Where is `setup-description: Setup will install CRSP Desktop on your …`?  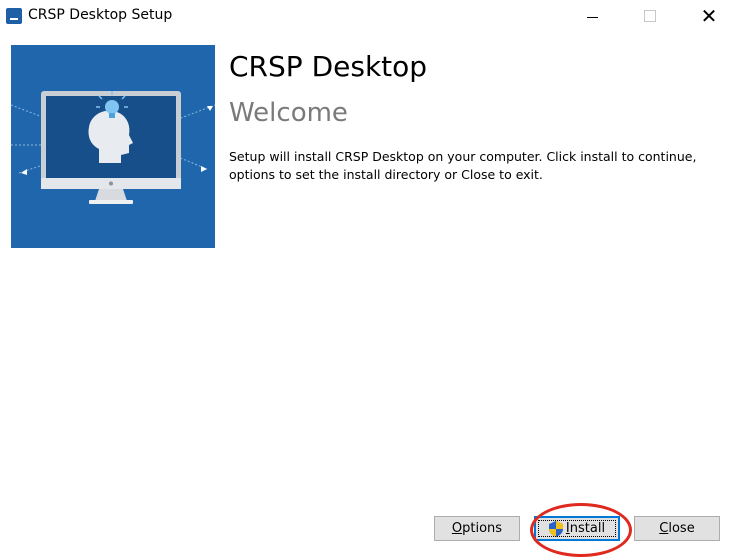 setup-description: Setup will install CRSP Desktop on your … is located at coordinates (463, 165).